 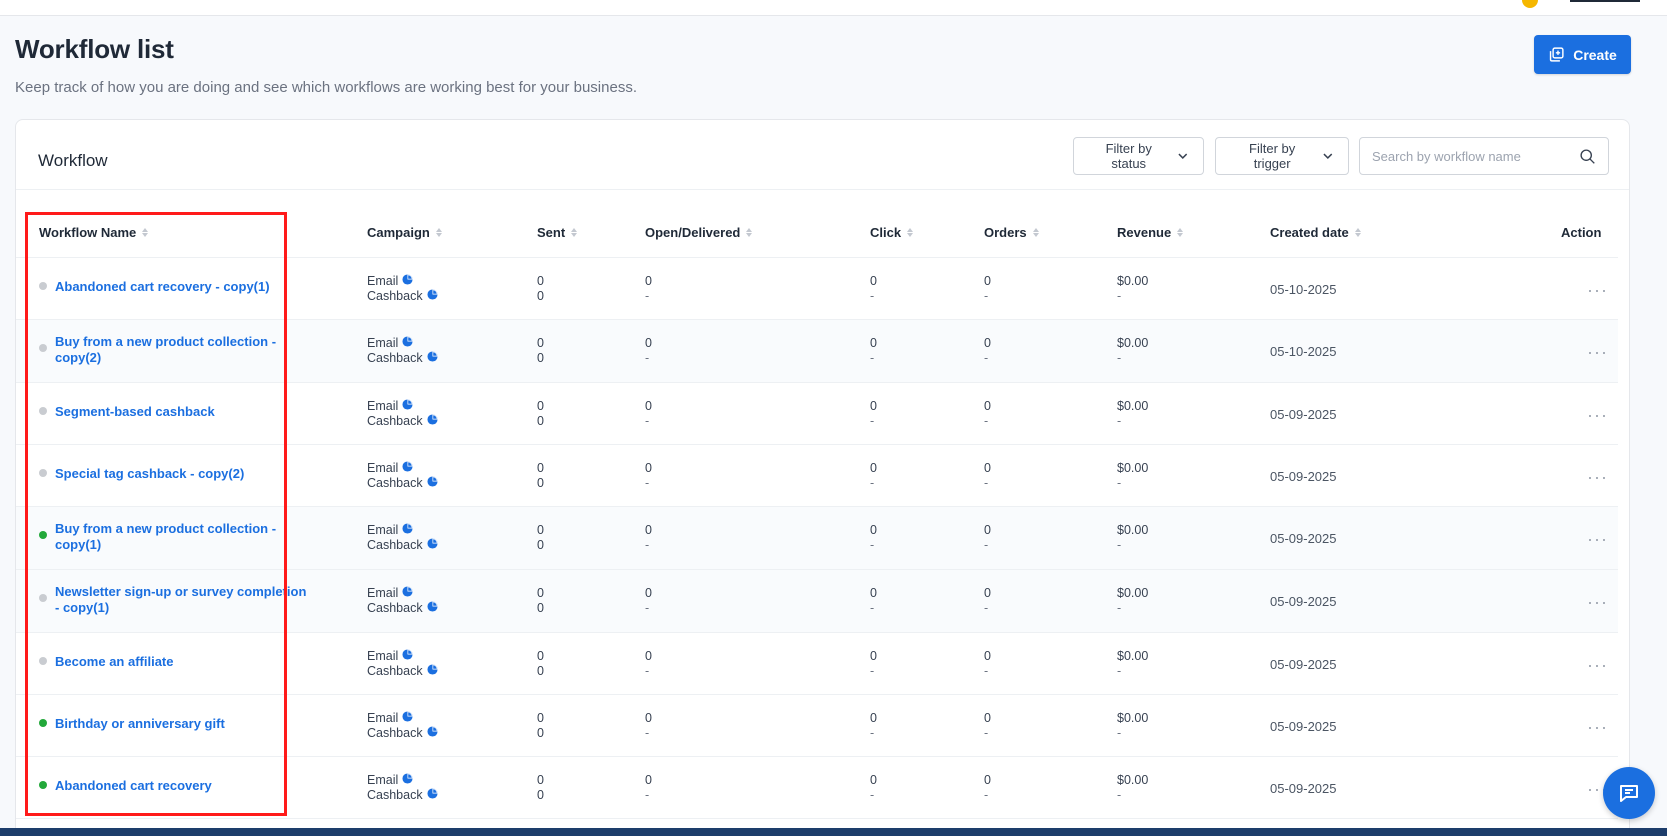 What do you see at coordinates (182, 724) in the screenshot?
I see `workflow-name-link: Birthday or anniversary gift` at bounding box center [182, 724].